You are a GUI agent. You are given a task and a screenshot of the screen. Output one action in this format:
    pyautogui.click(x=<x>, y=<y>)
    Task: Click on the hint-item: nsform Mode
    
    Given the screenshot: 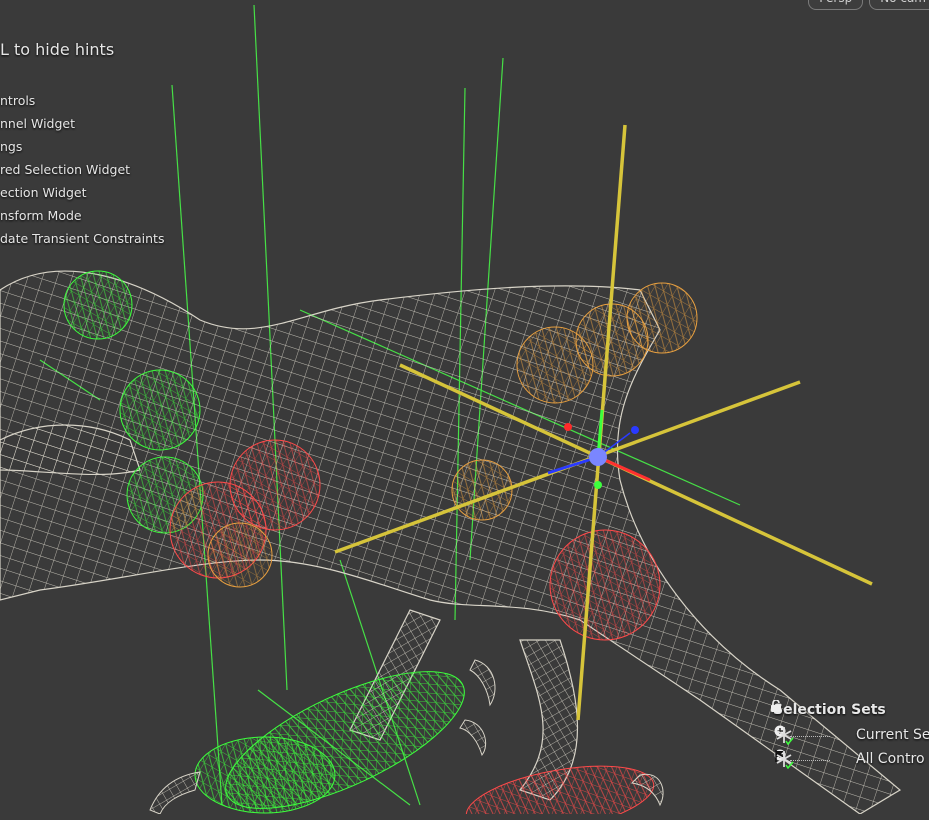 What is the action you would take?
    pyautogui.click(x=41, y=215)
    